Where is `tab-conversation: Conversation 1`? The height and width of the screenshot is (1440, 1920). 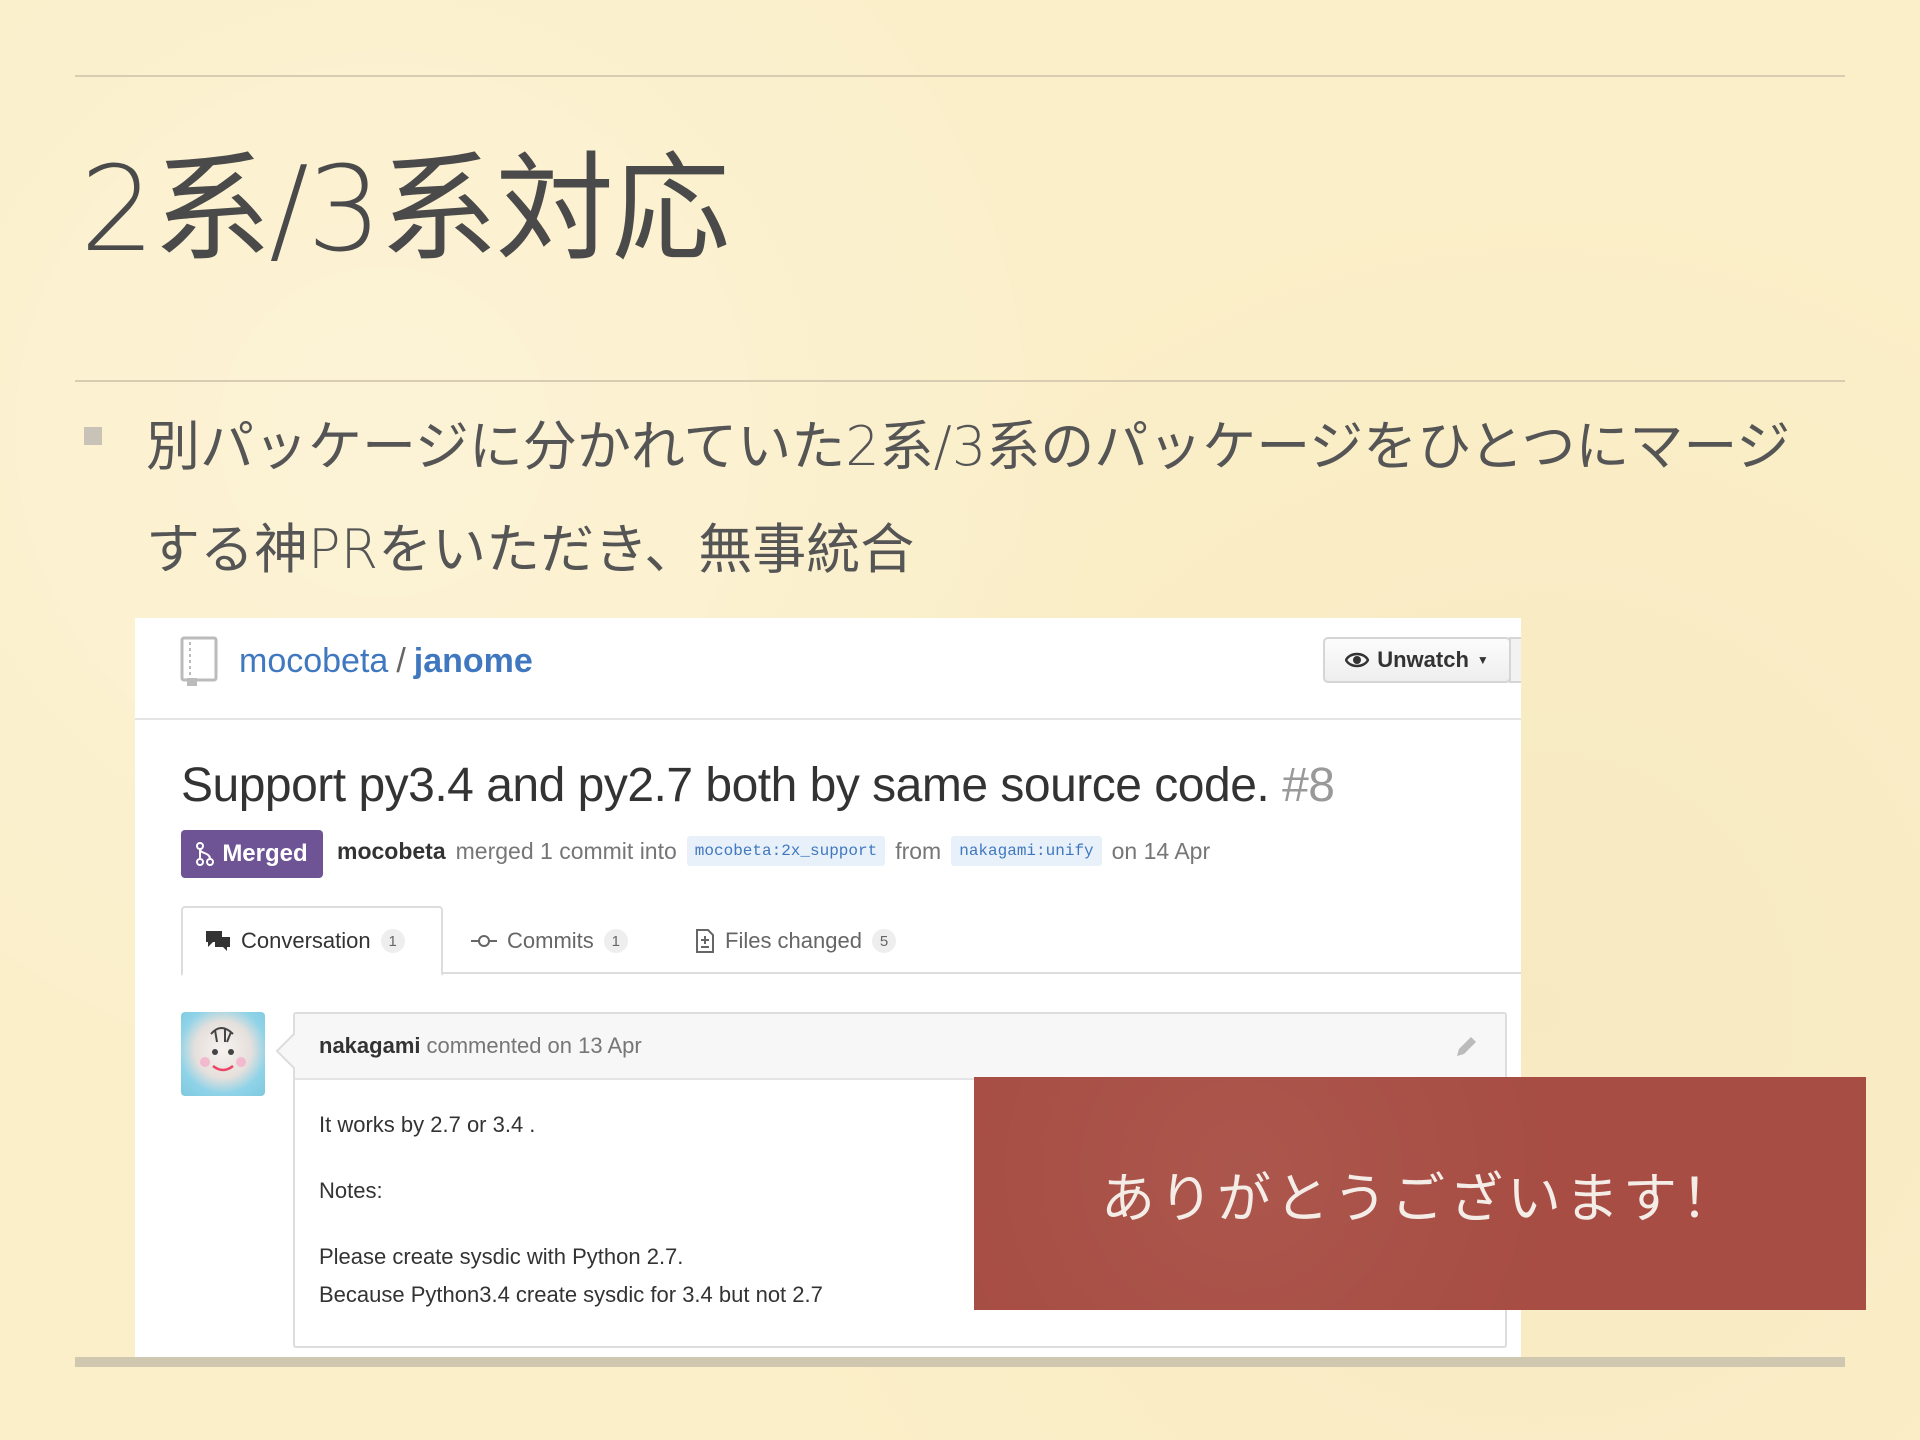 tab-conversation: Conversation 1 is located at coordinates (312, 941).